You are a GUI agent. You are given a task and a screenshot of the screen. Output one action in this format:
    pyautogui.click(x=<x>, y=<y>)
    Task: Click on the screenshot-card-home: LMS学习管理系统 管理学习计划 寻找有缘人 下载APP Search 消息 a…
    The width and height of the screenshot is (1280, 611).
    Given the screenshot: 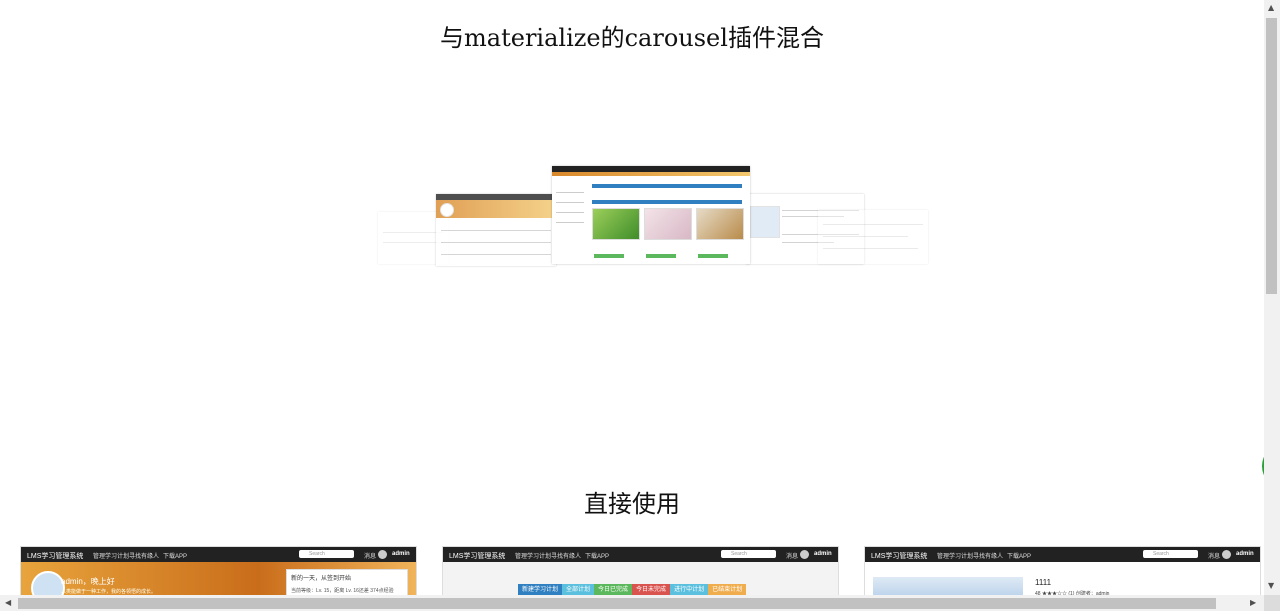 What is the action you would take?
    pyautogui.click(x=218, y=574)
    